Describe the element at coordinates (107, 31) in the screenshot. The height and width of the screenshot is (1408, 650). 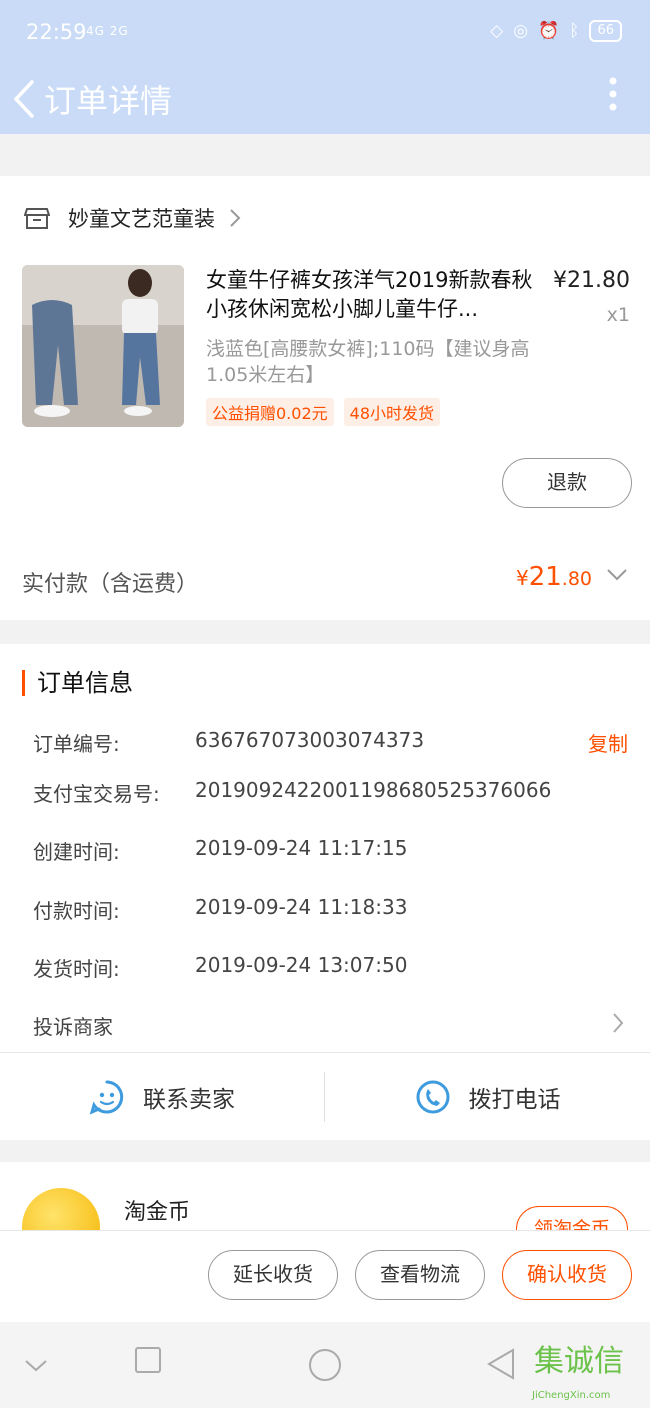
I see `signal-indicator: 4G 2G` at that location.